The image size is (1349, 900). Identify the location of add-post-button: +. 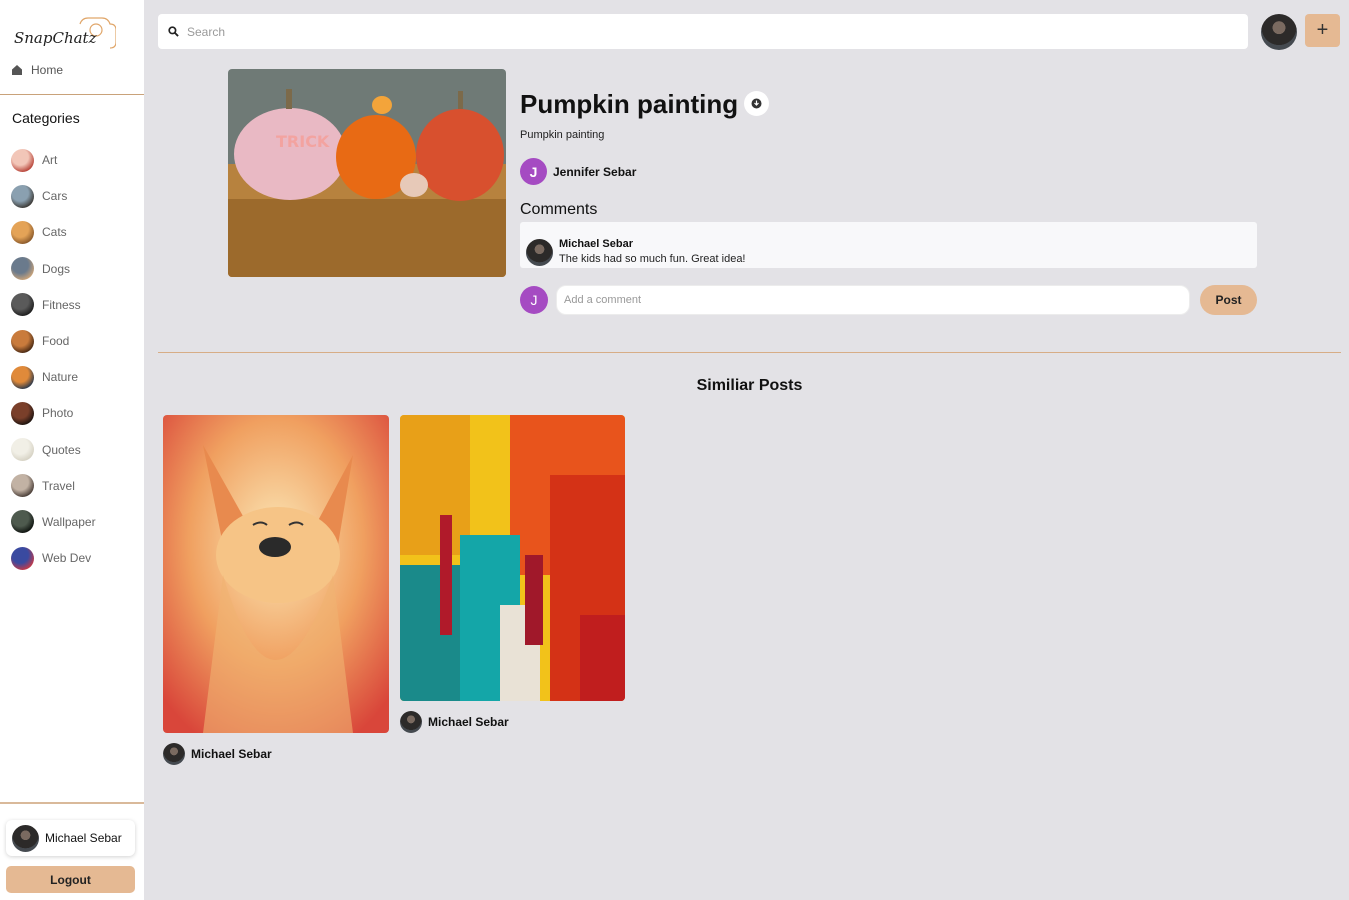
(1322, 30).